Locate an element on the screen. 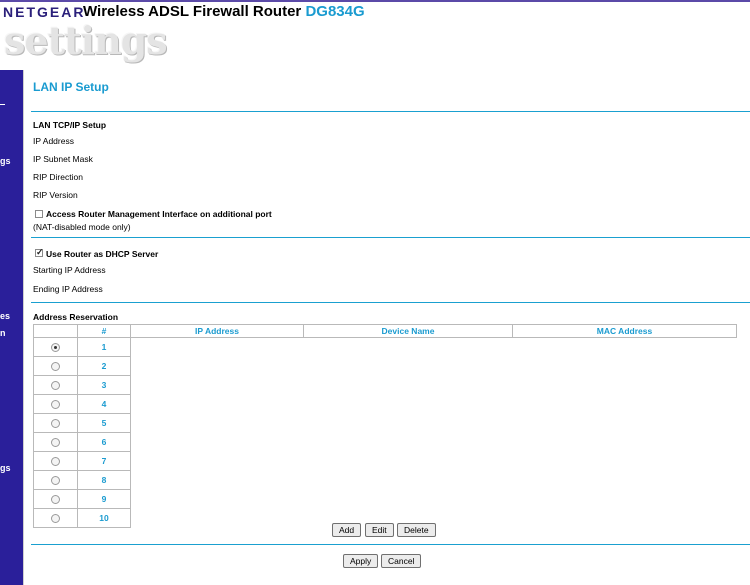 The height and width of the screenshot is (585, 750). table-row: 6 is located at coordinates (385, 442).